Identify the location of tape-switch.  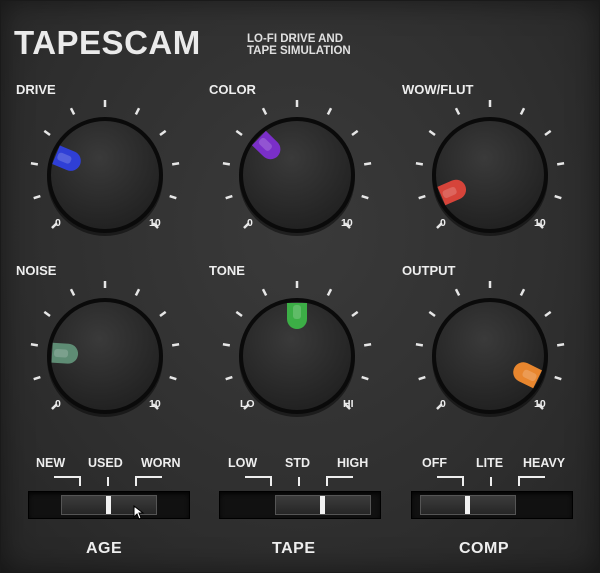
(300, 505).